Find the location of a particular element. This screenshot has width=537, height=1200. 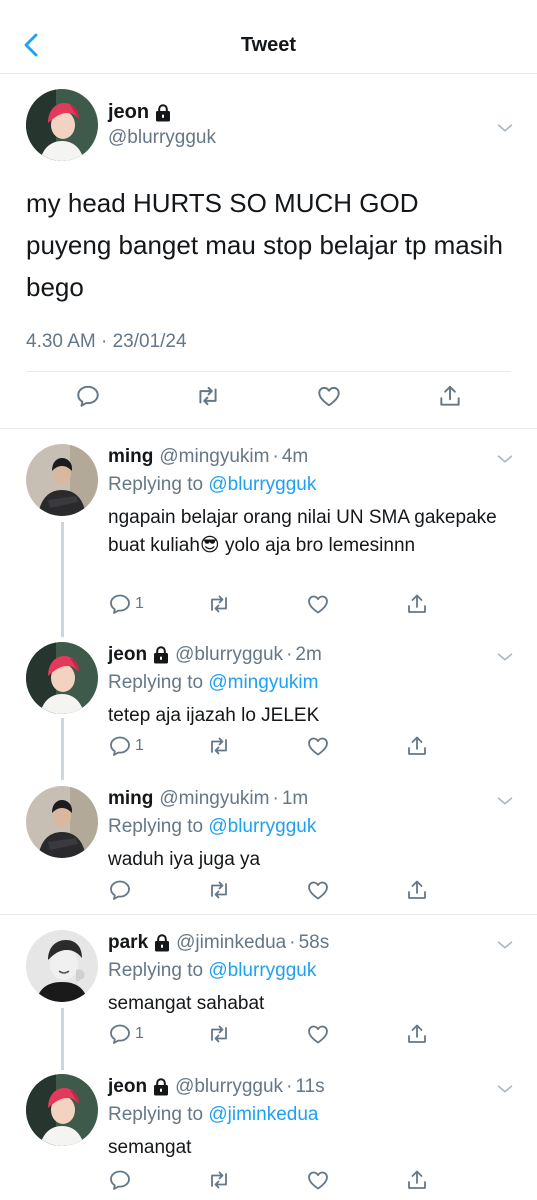

reply-text: semangat is located at coordinates (150, 1147).